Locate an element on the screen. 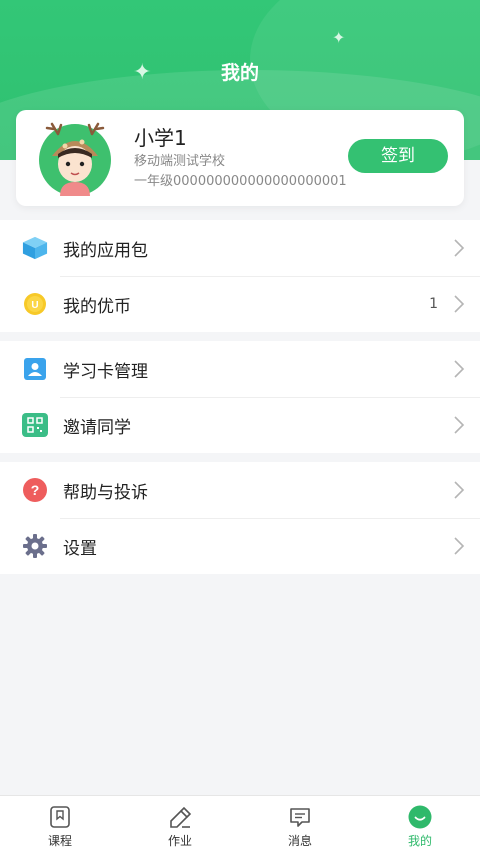  qrcode-icon is located at coordinates (35, 425).